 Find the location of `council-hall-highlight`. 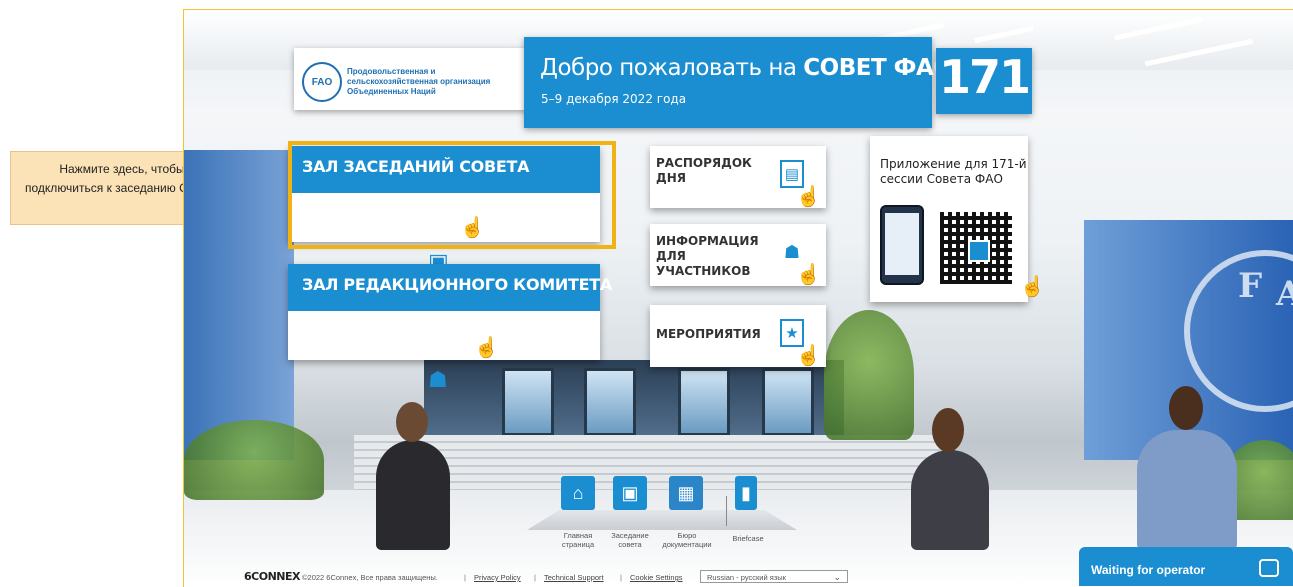

council-hall-highlight is located at coordinates (452, 195).